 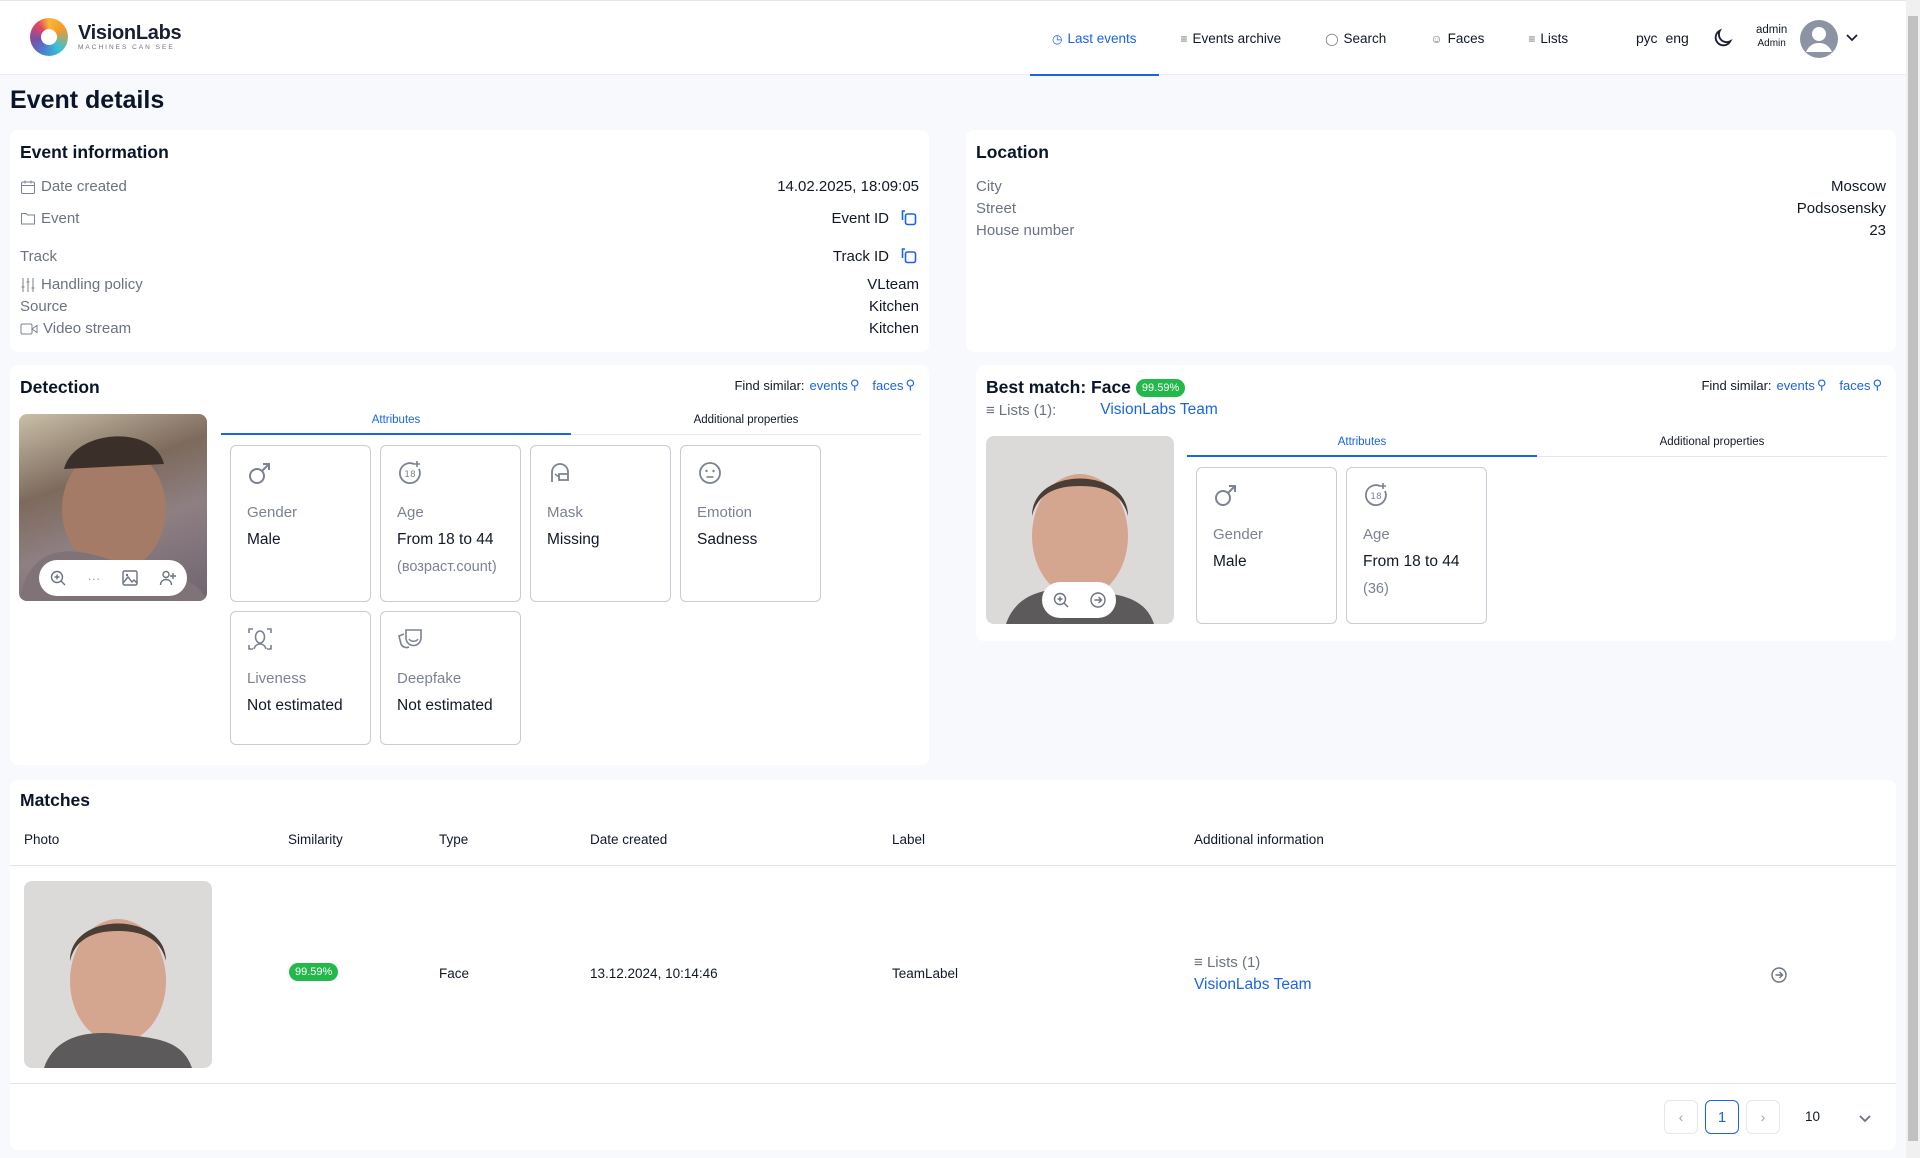 What do you see at coordinates (893, 306) in the screenshot?
I see `source-value: Kitchen` at bounding box center [893, 306].